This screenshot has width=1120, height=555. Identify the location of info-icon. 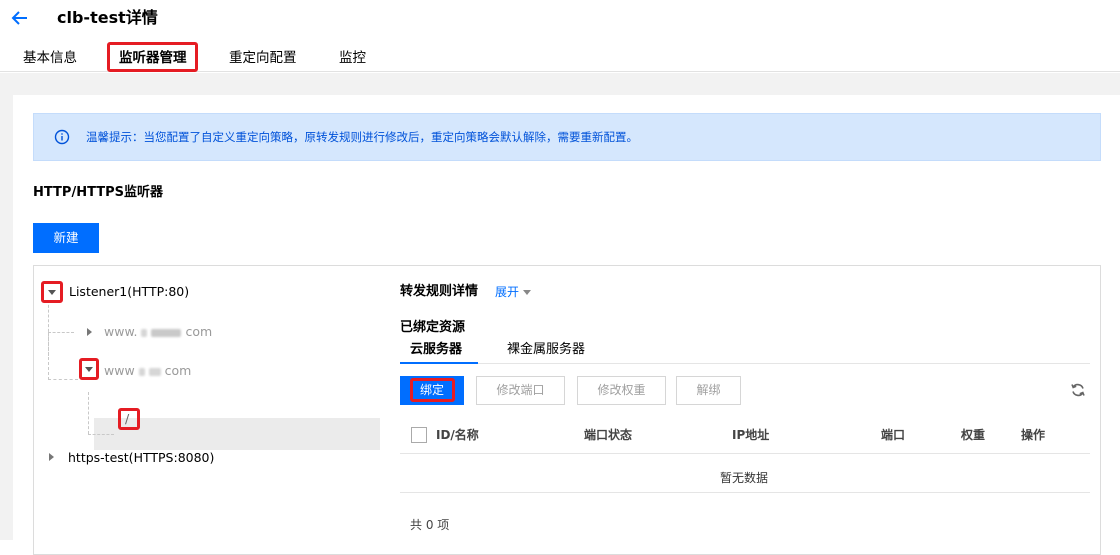
(62, 137).